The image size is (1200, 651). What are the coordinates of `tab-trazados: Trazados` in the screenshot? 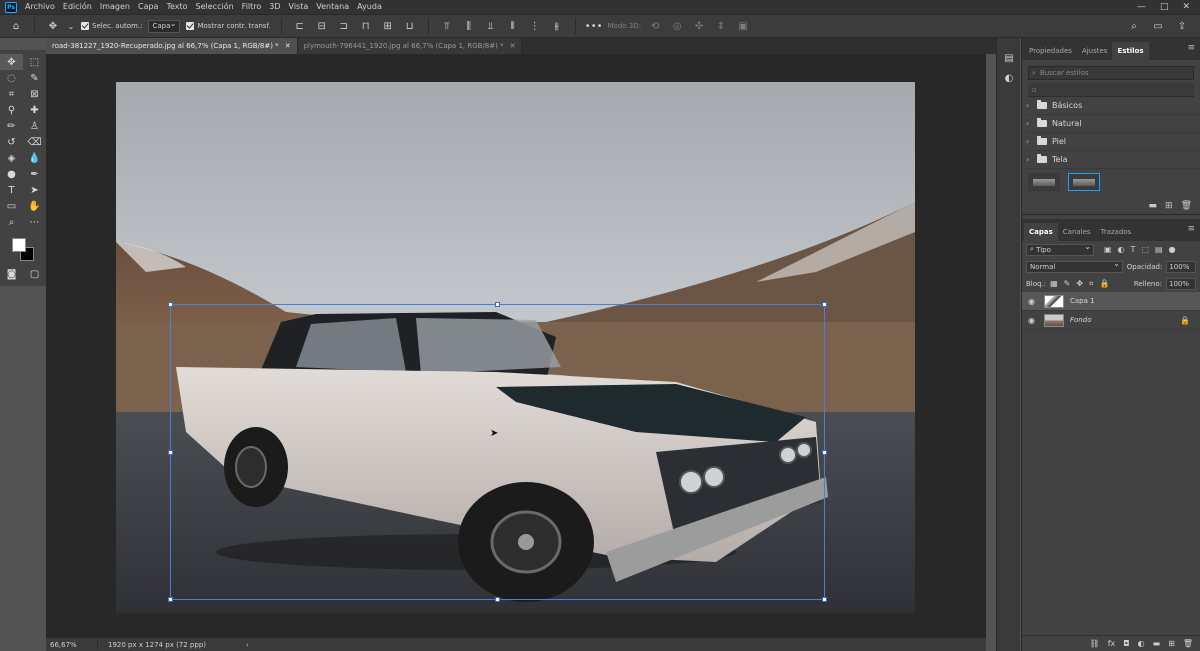 It's located at (1116, 232).